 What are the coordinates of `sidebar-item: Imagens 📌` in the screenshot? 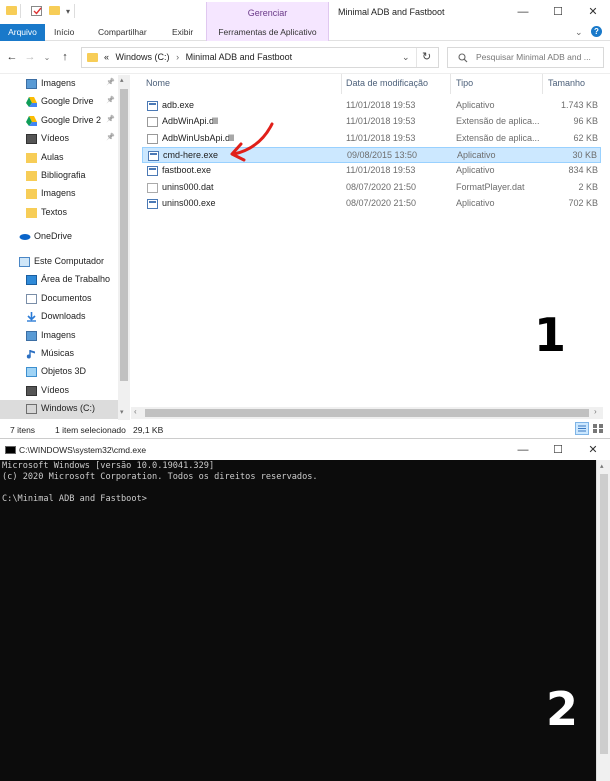 It's located at (59, 84).